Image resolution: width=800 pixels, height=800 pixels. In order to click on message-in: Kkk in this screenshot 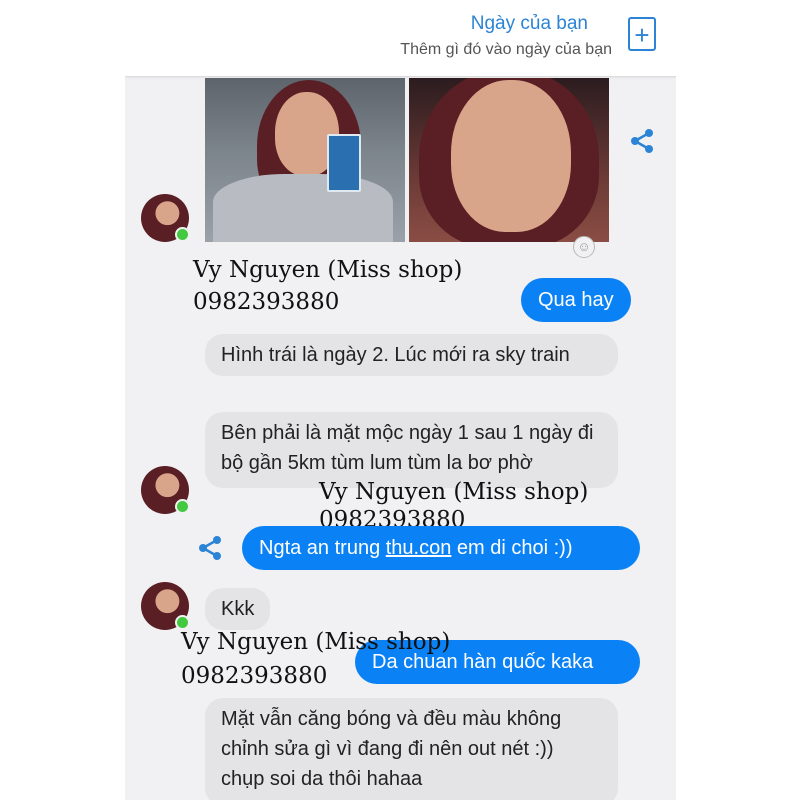, I will do `click(238, 609)`.